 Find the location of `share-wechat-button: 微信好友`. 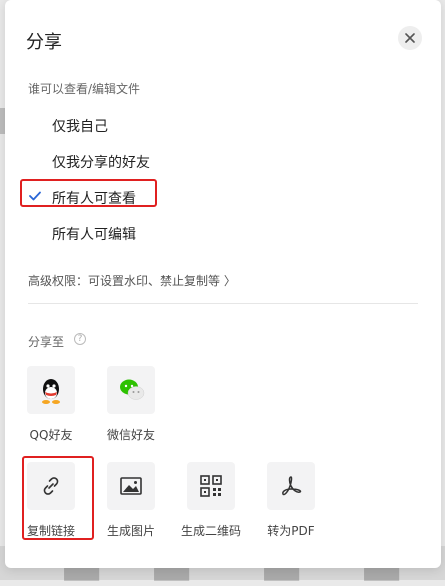

share-wechat-button: 微信好友 is located at coordinates (131, 406).